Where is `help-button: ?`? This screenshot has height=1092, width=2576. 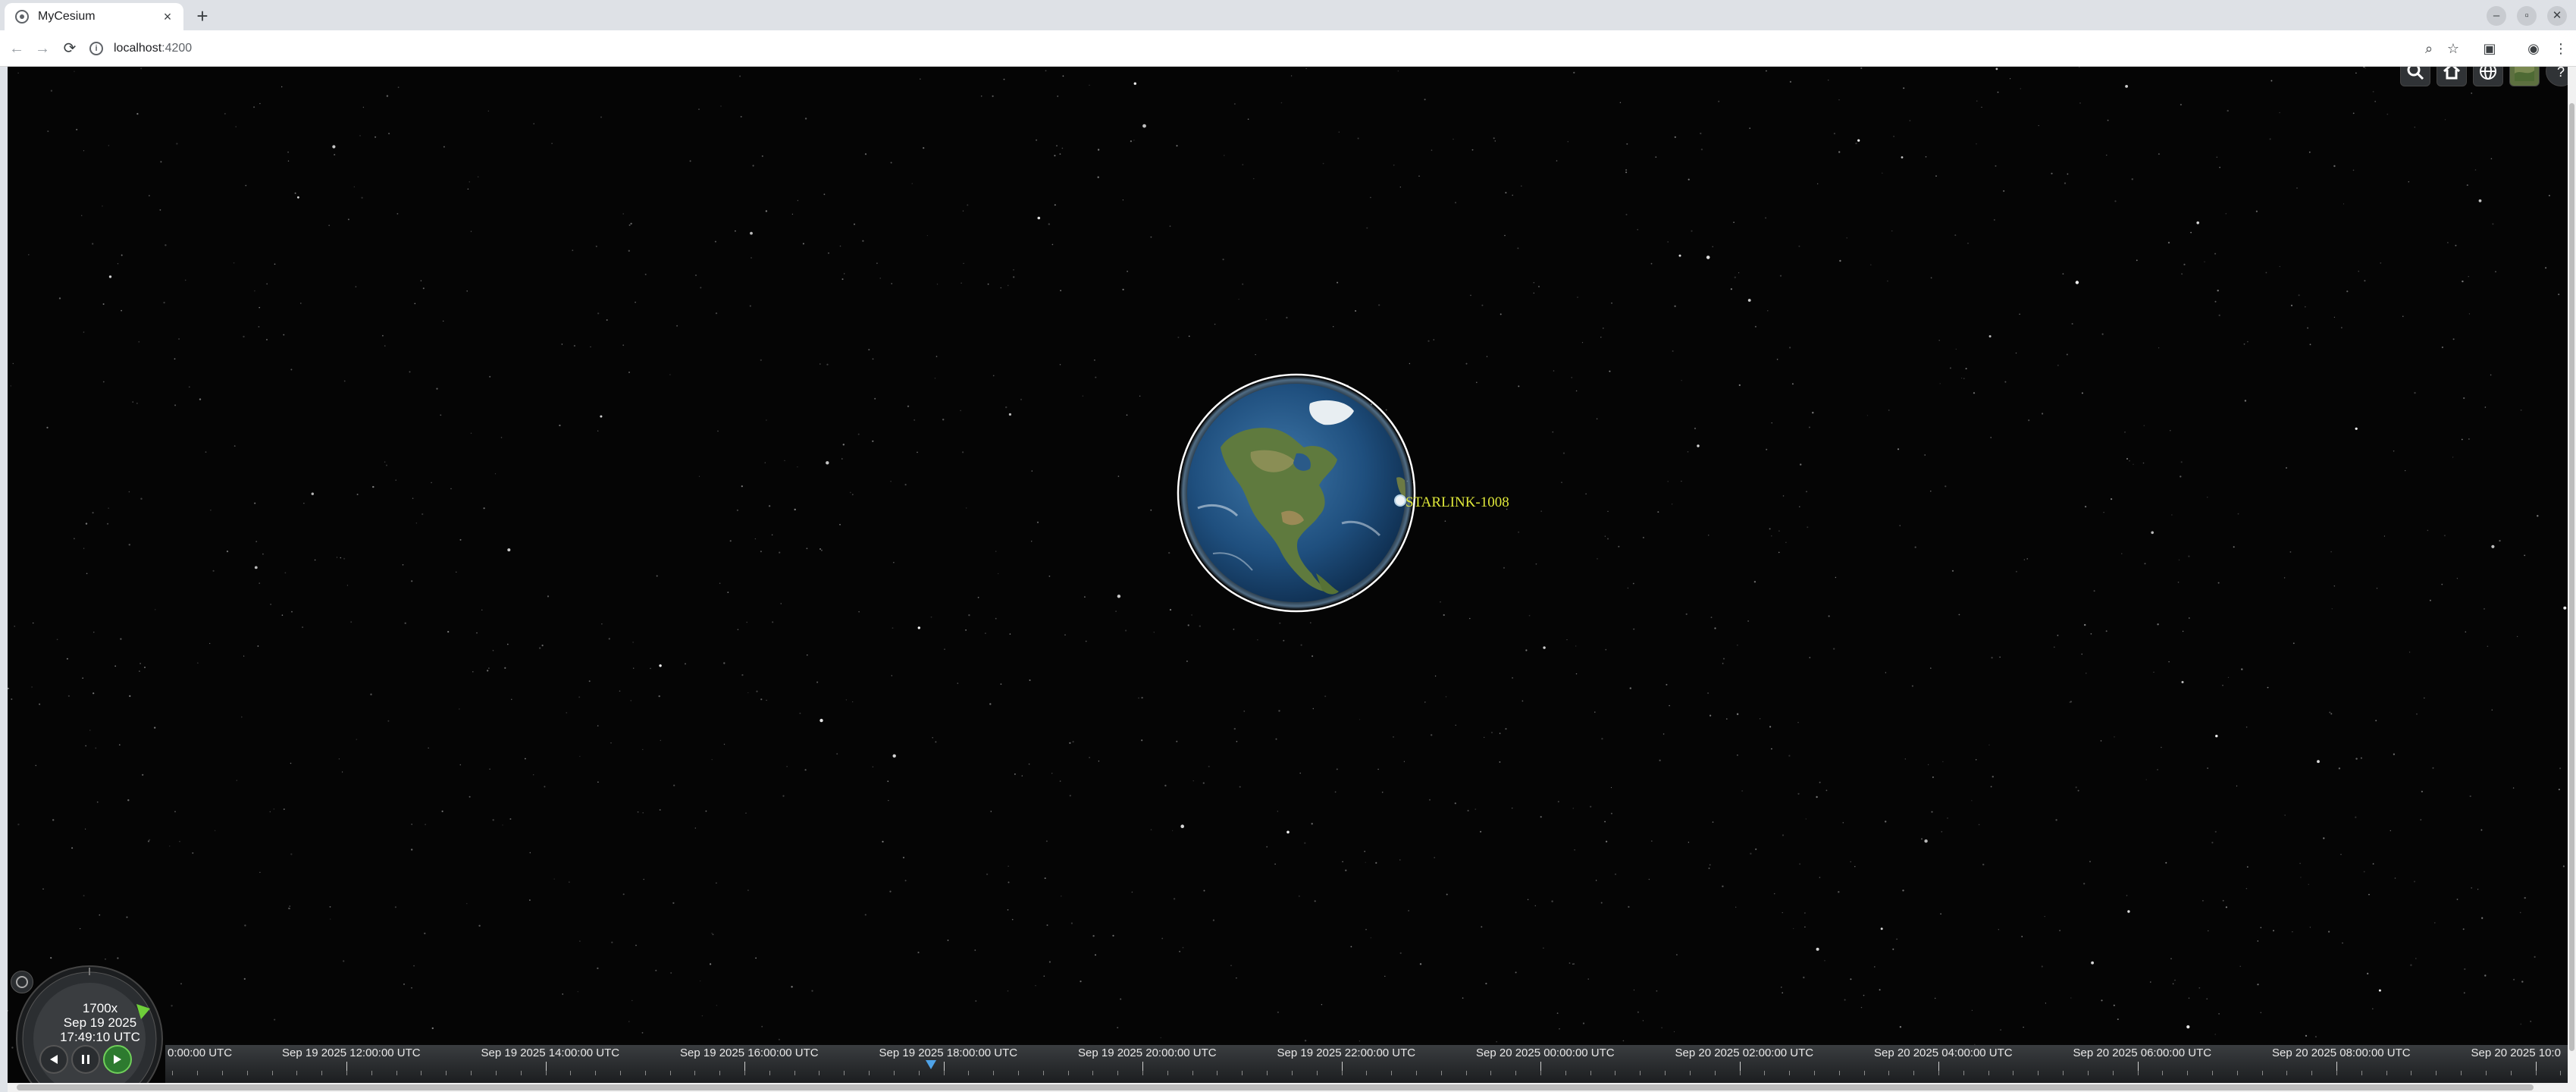 help-button: ? is located at coordinates (2557, 76).